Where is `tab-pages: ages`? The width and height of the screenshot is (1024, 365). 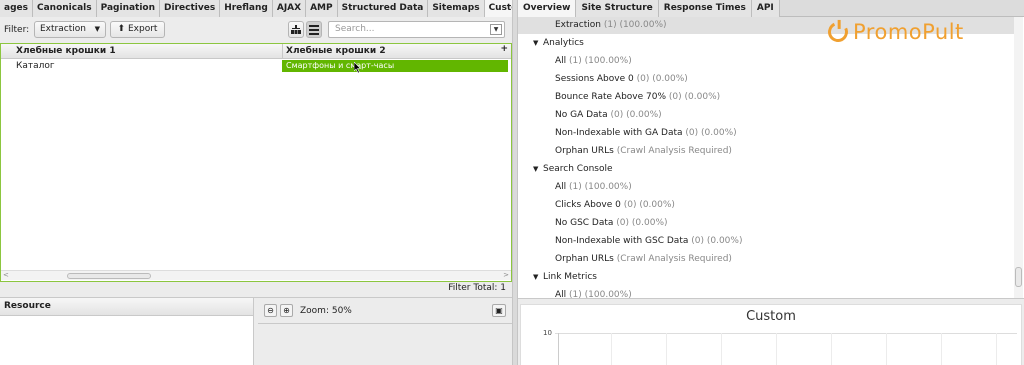 tab-pages: ages is located at coordinates (16, 8).